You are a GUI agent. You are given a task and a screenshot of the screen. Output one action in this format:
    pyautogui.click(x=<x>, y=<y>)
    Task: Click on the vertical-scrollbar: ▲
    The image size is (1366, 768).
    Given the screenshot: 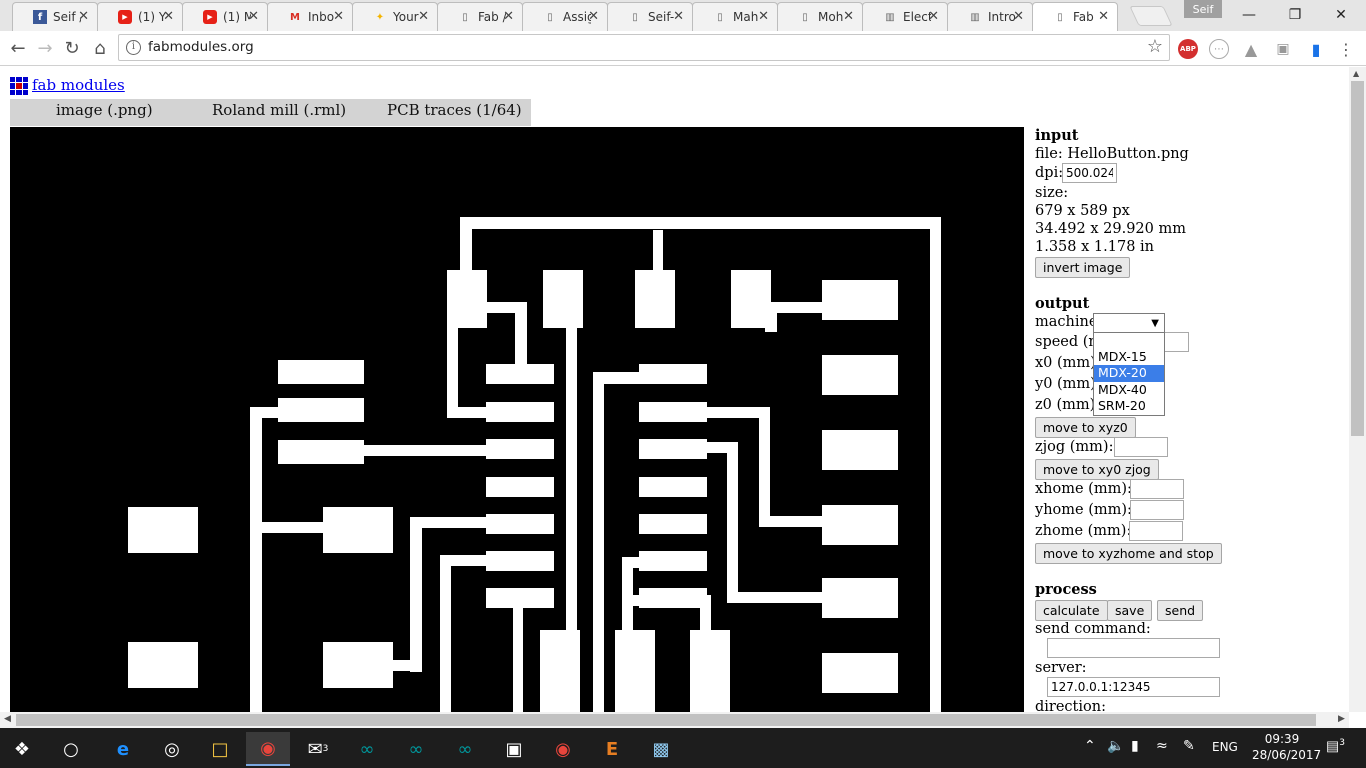 What is the action you would take?
    pyautogui.click(x=1357, y=389)
    